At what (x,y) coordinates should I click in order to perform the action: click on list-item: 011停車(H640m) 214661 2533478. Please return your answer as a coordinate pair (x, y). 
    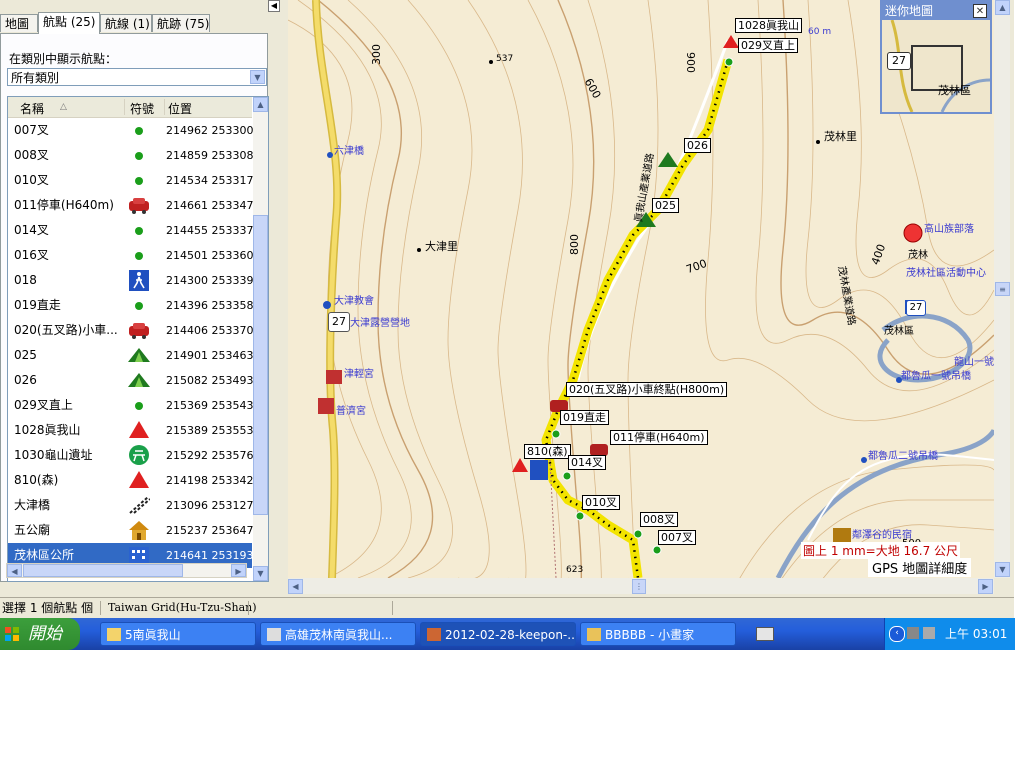
    Looking at the image, I should click on (134, 205).